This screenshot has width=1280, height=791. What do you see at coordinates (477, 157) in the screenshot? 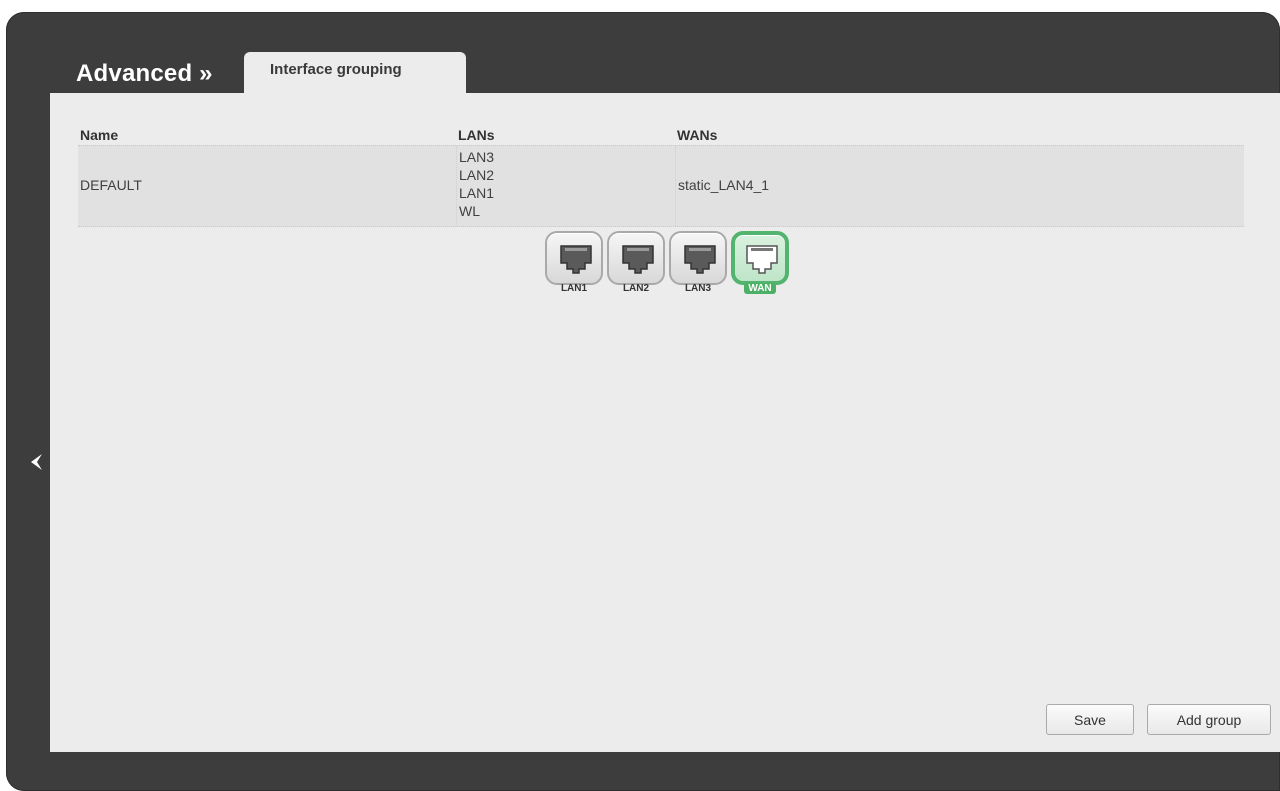
I see `lan-entry: LAN3` at bounding box center [477, 157].